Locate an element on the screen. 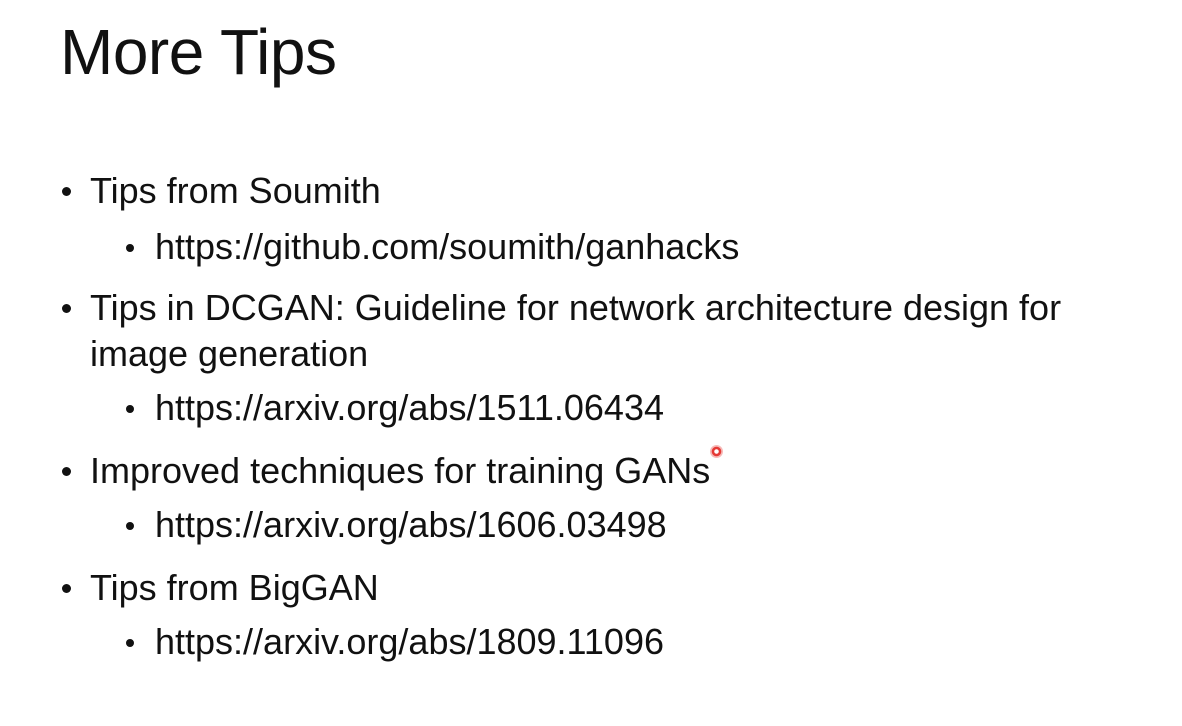 This screenshot has width=1182, height=726. bullet-text: Tips from Soumith is located at coordinates (235, 190).